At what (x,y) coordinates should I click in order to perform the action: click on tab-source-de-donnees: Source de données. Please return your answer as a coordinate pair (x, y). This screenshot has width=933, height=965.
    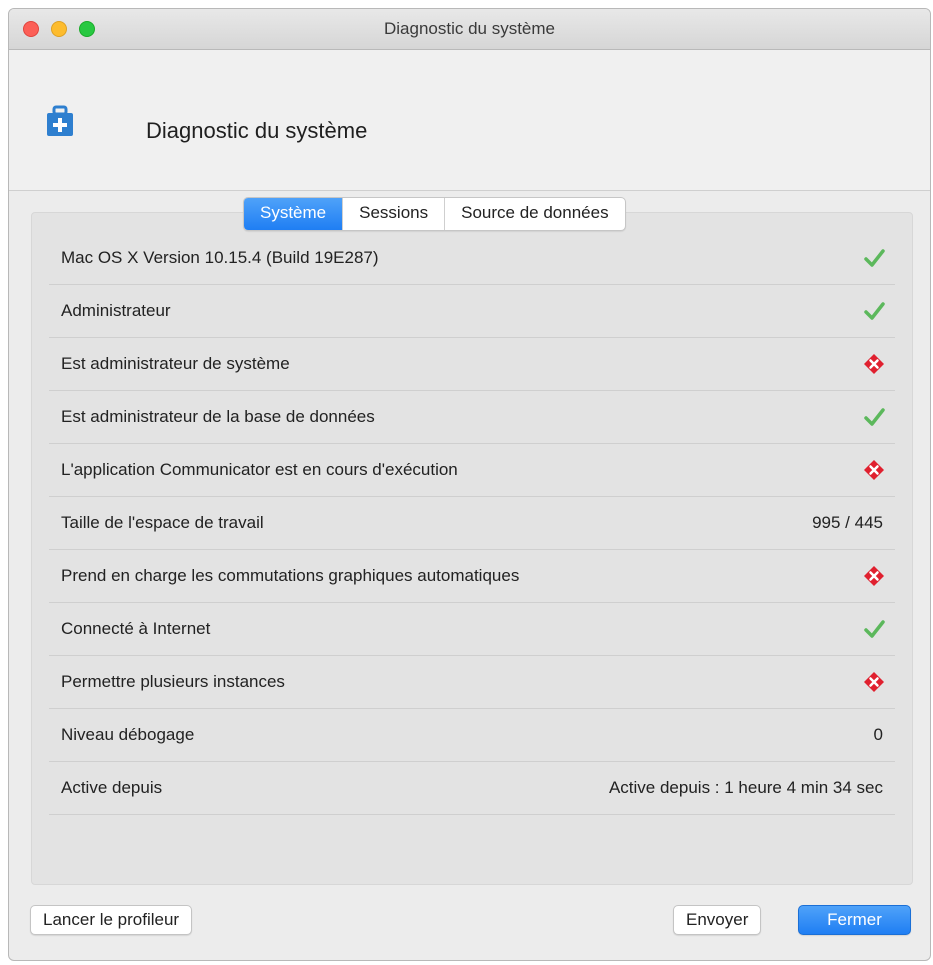
    Looking at the image, I should click on (534, 214).